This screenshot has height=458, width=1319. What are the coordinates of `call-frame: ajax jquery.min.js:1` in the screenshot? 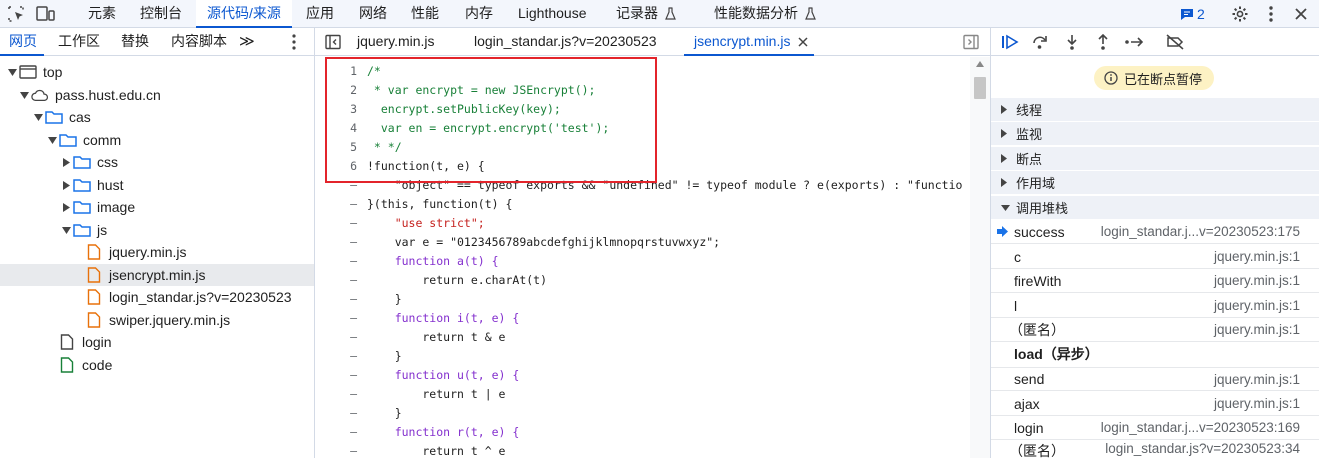 It's located at (1155, 404).